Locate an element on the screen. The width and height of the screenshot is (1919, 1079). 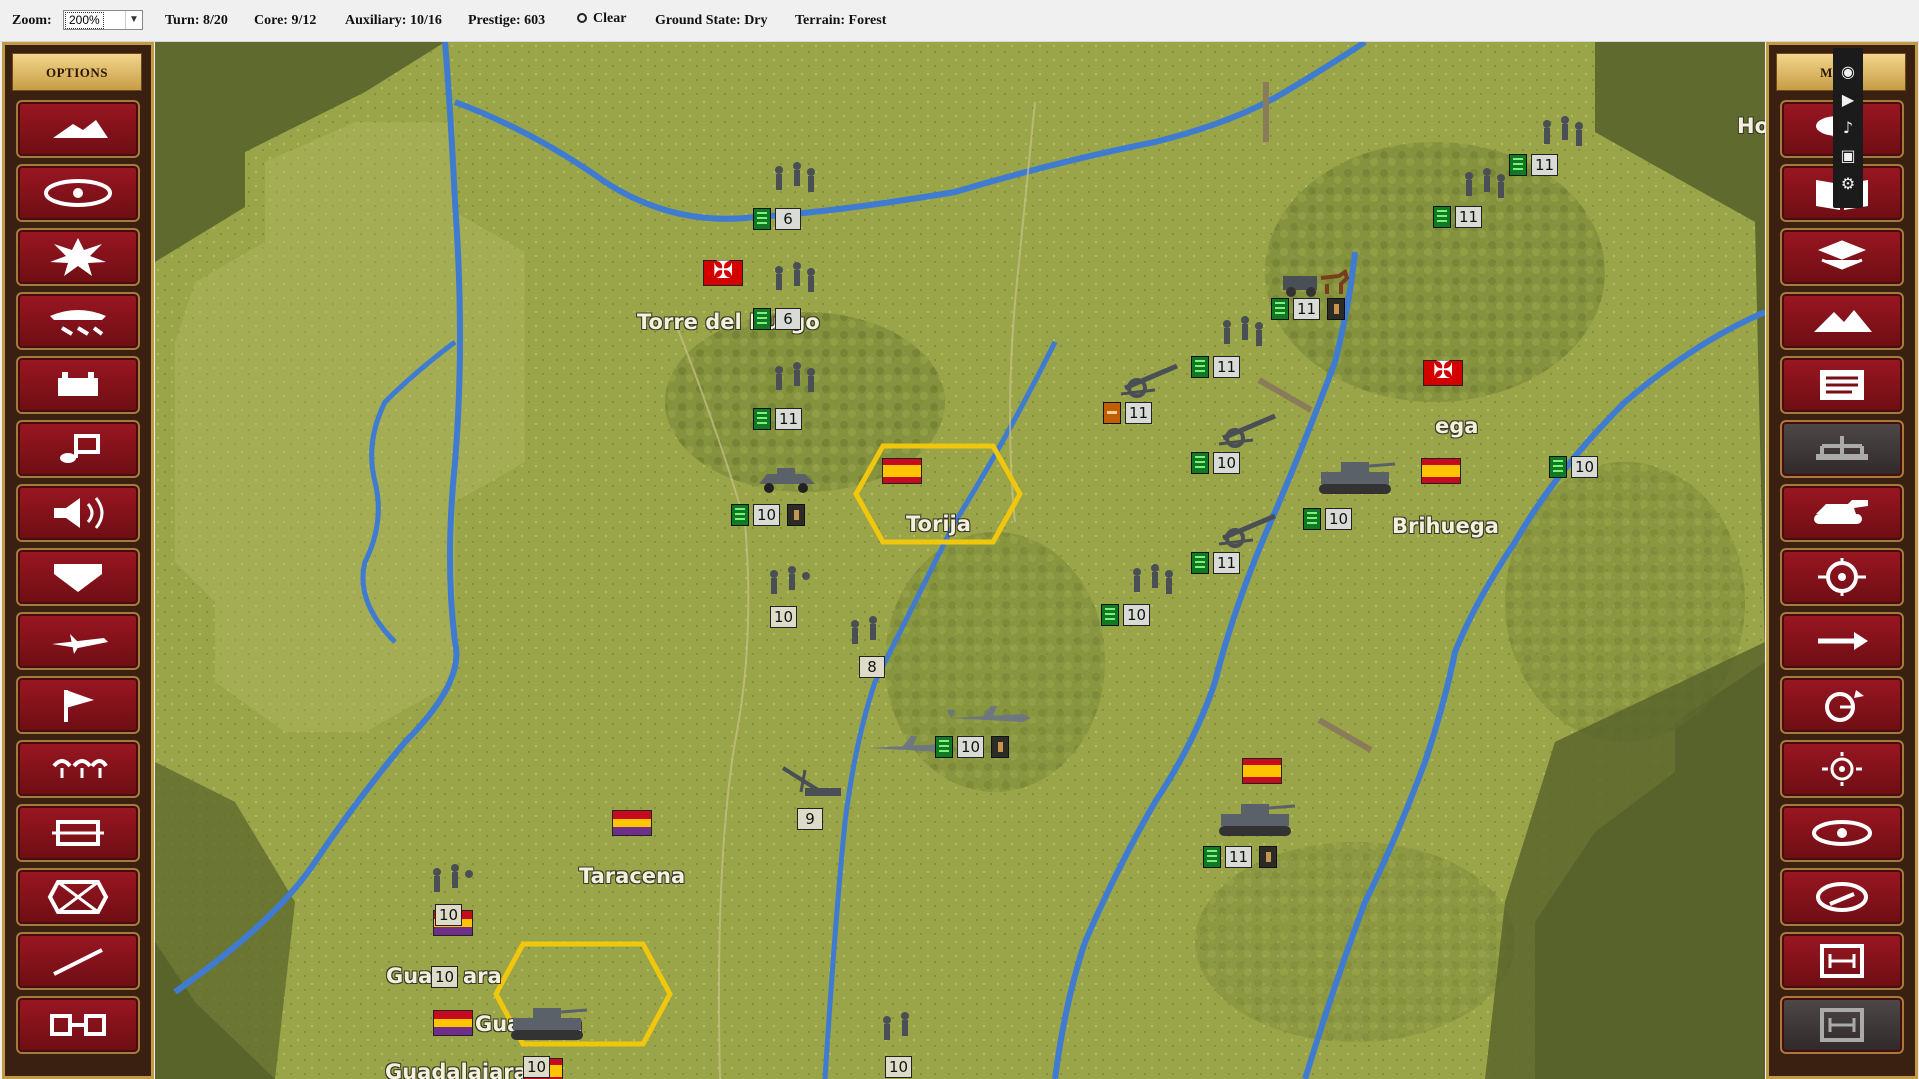
observe-button is located at coordinates (1842, 833).